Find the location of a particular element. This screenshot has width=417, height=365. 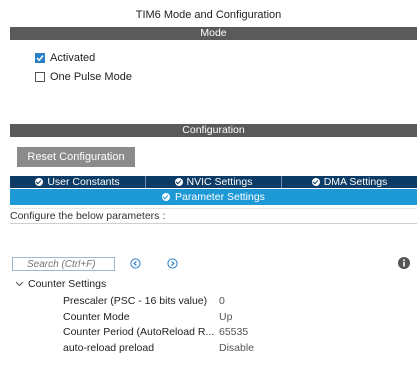

tab-label: DMA Settings is located at coordinates (355, 182).